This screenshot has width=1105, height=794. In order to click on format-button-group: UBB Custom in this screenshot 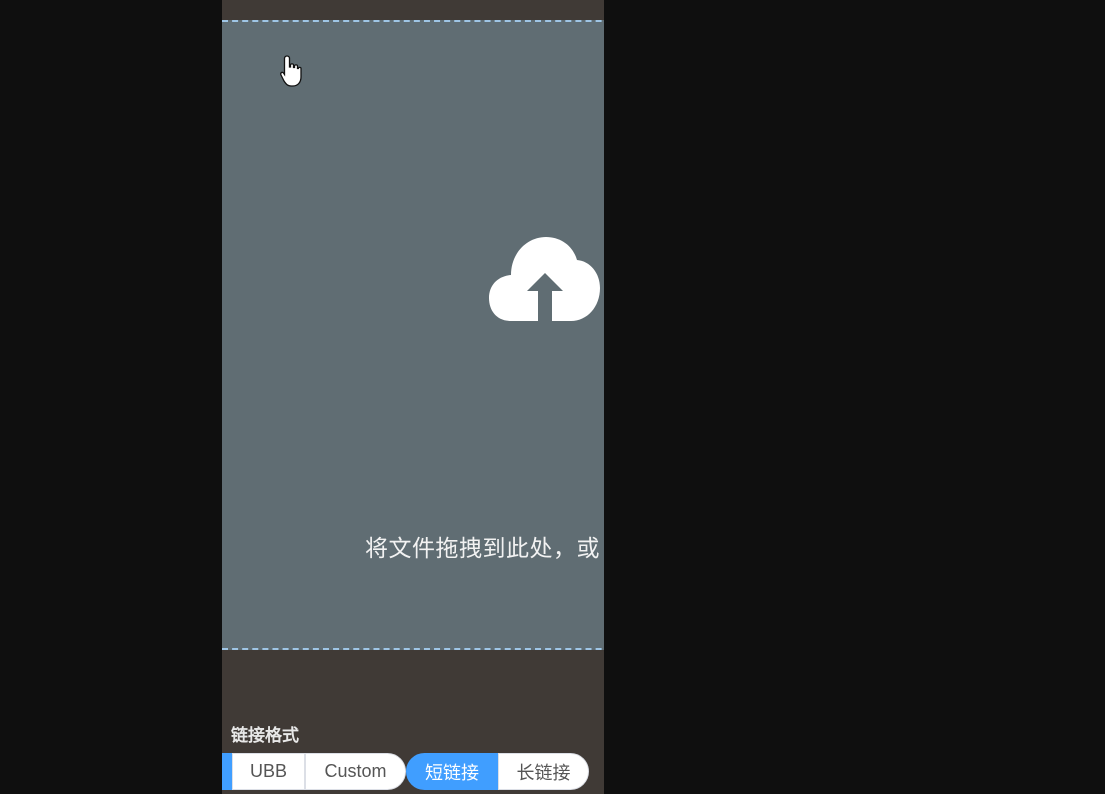, I will do `click(314, 771)`.